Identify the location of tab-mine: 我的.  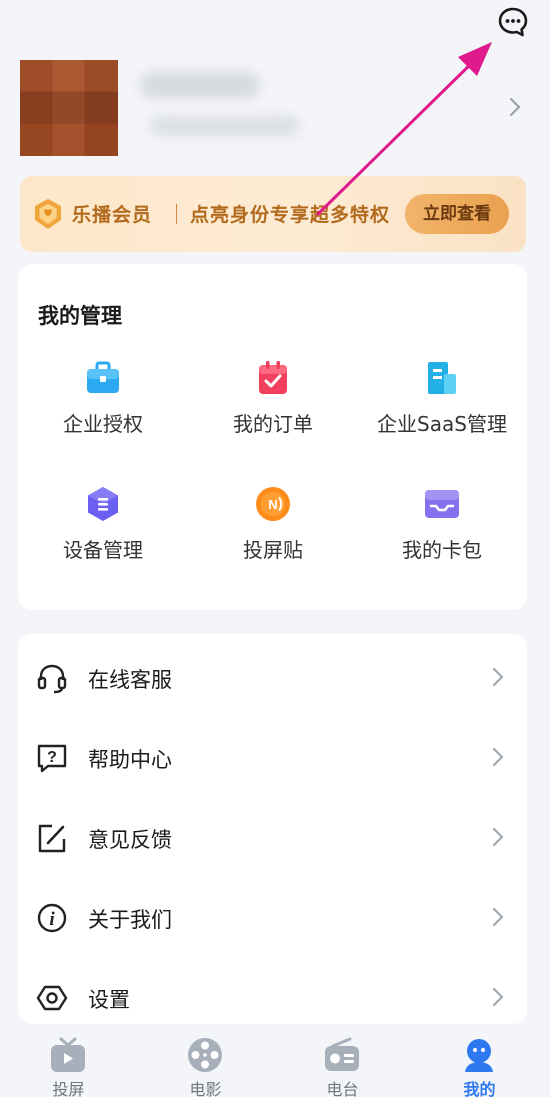
(479, 1060).